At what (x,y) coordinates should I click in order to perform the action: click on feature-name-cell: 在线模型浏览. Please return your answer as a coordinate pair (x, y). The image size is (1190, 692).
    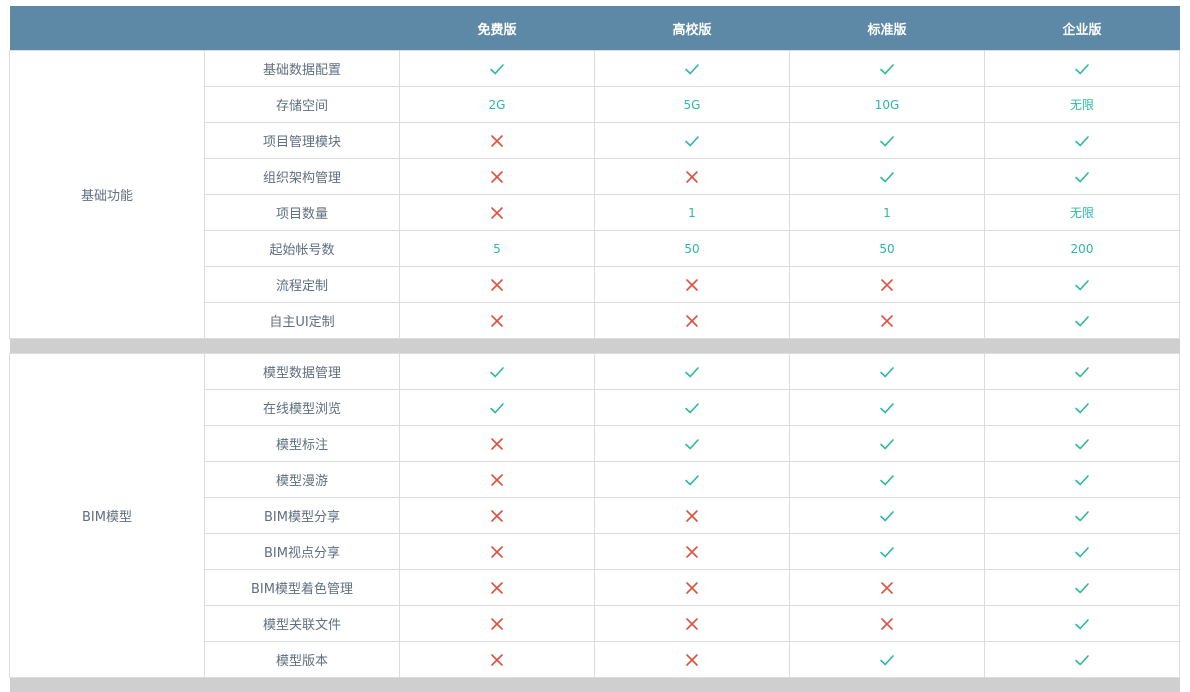
    Looking at the image, I should click on (302, 408).